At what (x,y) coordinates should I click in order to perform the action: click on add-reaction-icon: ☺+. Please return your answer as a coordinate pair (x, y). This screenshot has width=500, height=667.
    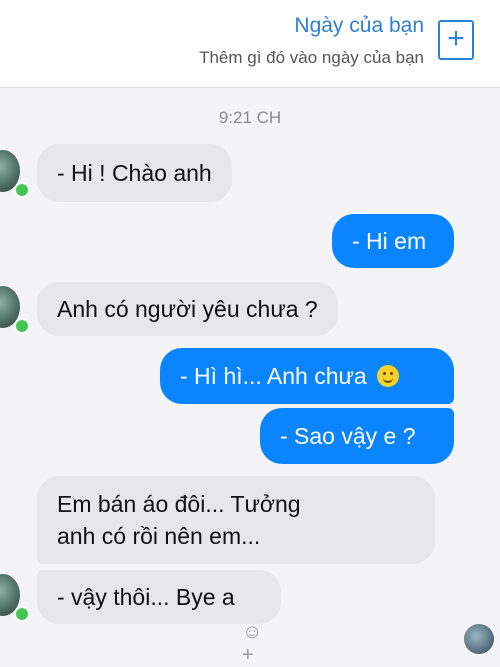
    Looking at the image, I should click on (257, 643).